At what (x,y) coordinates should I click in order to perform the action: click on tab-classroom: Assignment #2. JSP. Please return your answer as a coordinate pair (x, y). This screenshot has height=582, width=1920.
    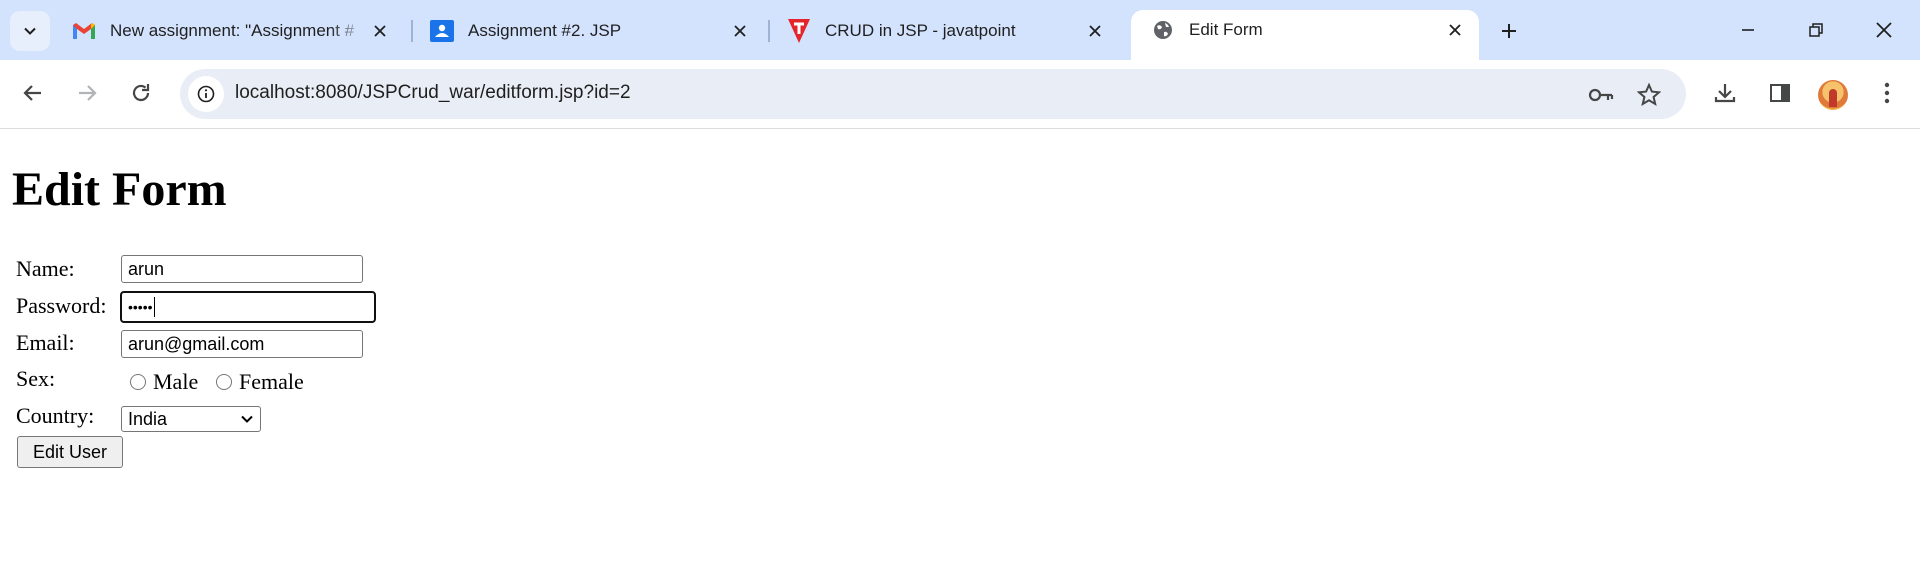
    Looking at the image, I should click on (587, 31).